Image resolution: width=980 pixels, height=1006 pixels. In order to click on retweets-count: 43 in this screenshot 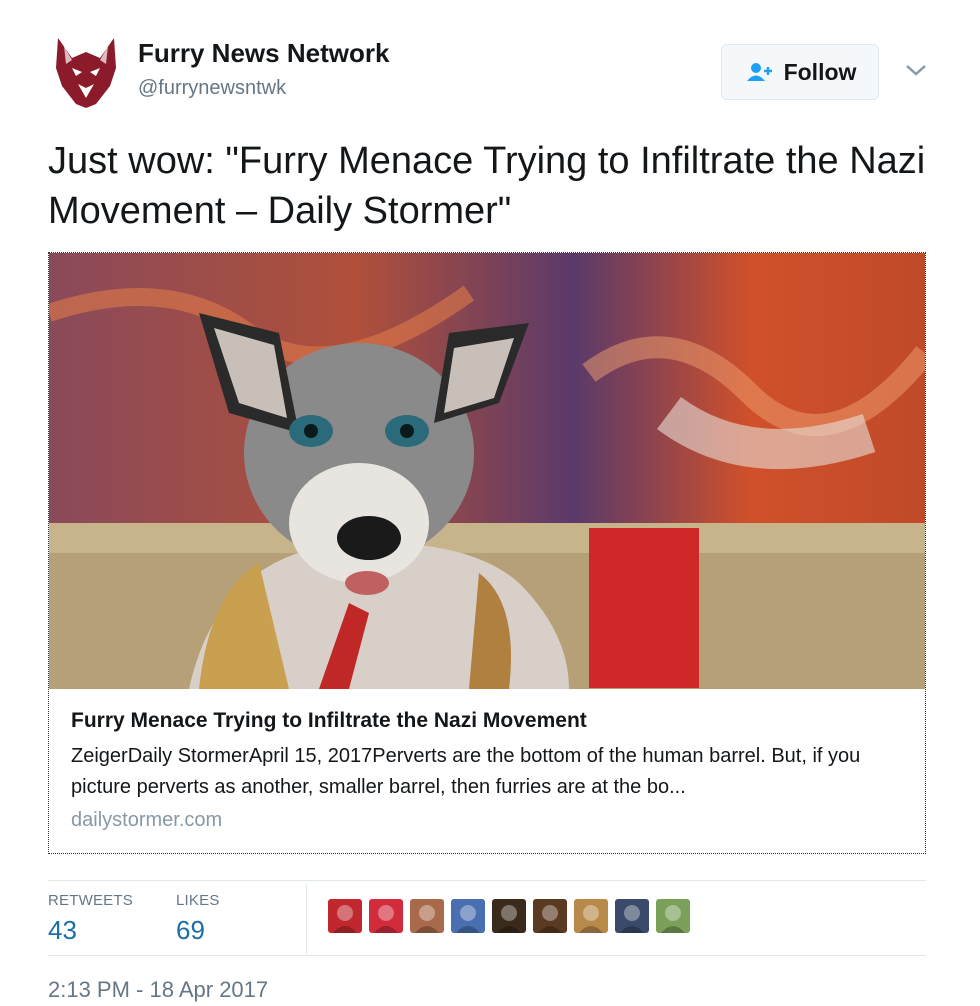, I will do `click(62, 930)`.